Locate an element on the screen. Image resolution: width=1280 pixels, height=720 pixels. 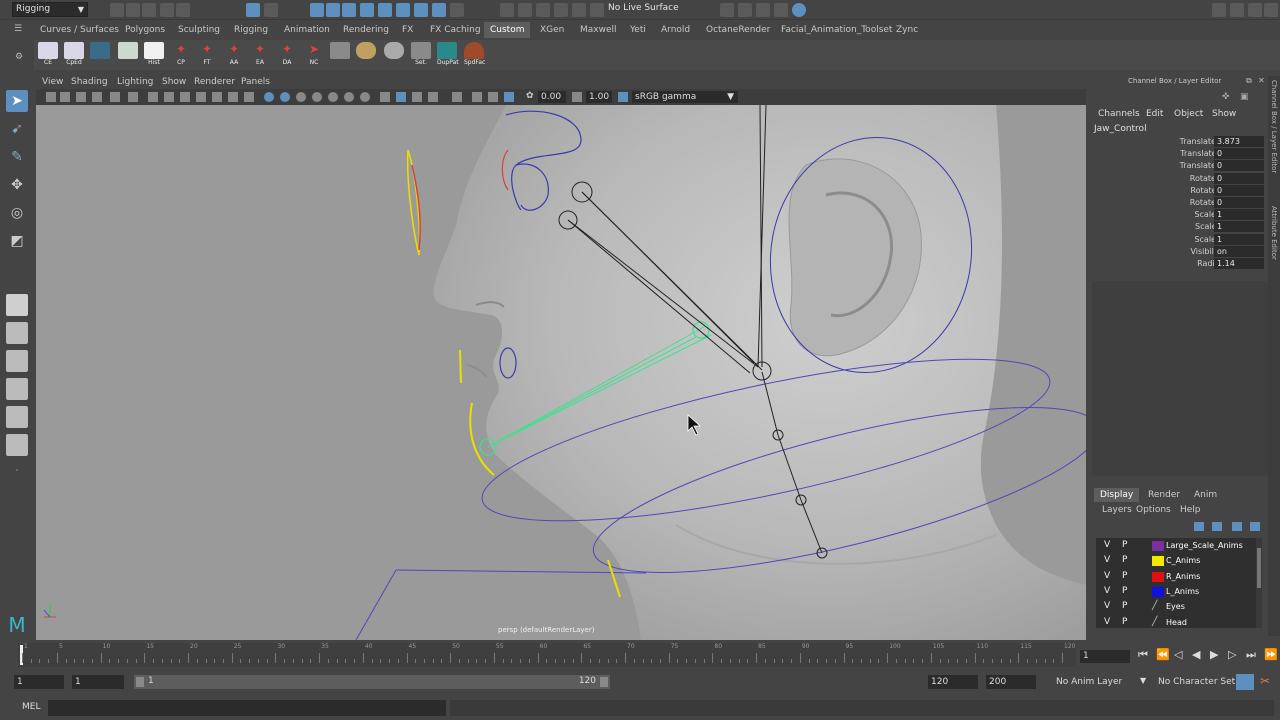
menu-set-select: Rigging ▼ is located at coordinates (50, 9).